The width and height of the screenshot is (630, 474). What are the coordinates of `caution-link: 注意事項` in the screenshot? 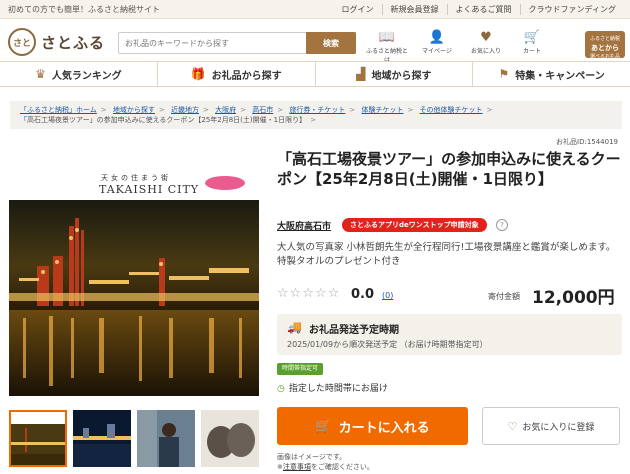 It's located at (297, 467).